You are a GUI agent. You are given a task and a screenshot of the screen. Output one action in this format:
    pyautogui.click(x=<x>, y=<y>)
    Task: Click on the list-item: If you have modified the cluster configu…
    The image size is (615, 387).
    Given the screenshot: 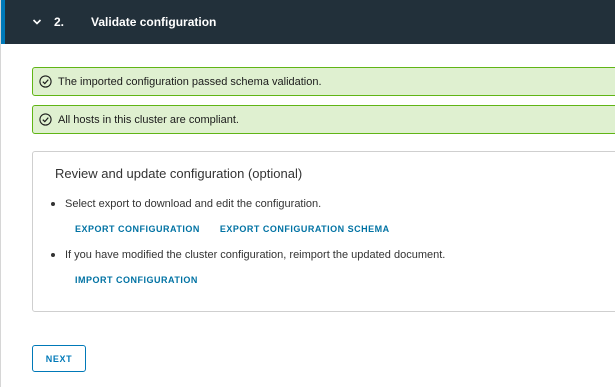 What is the action you would take?
    pyautogui.click(x=248, y=255)
    